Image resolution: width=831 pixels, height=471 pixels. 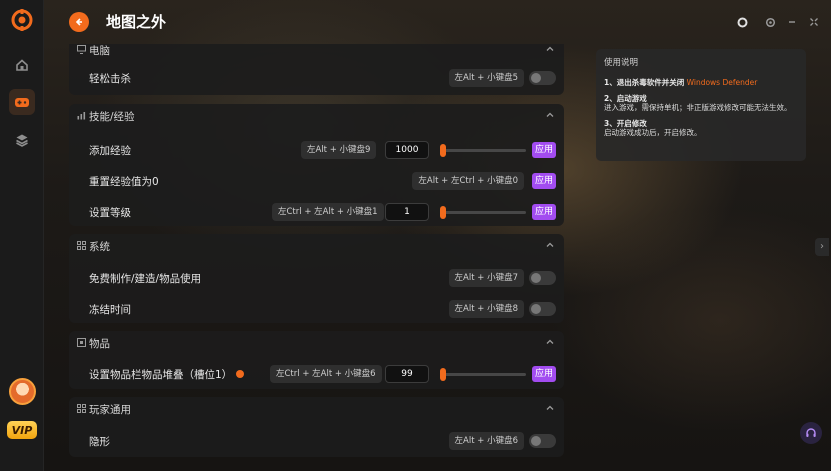 I want to click on instruction-step: 2、启动游戏 进入游戏，需保持单机；非正版游戏修改可能无法生效。, so click(x=701, y=103).